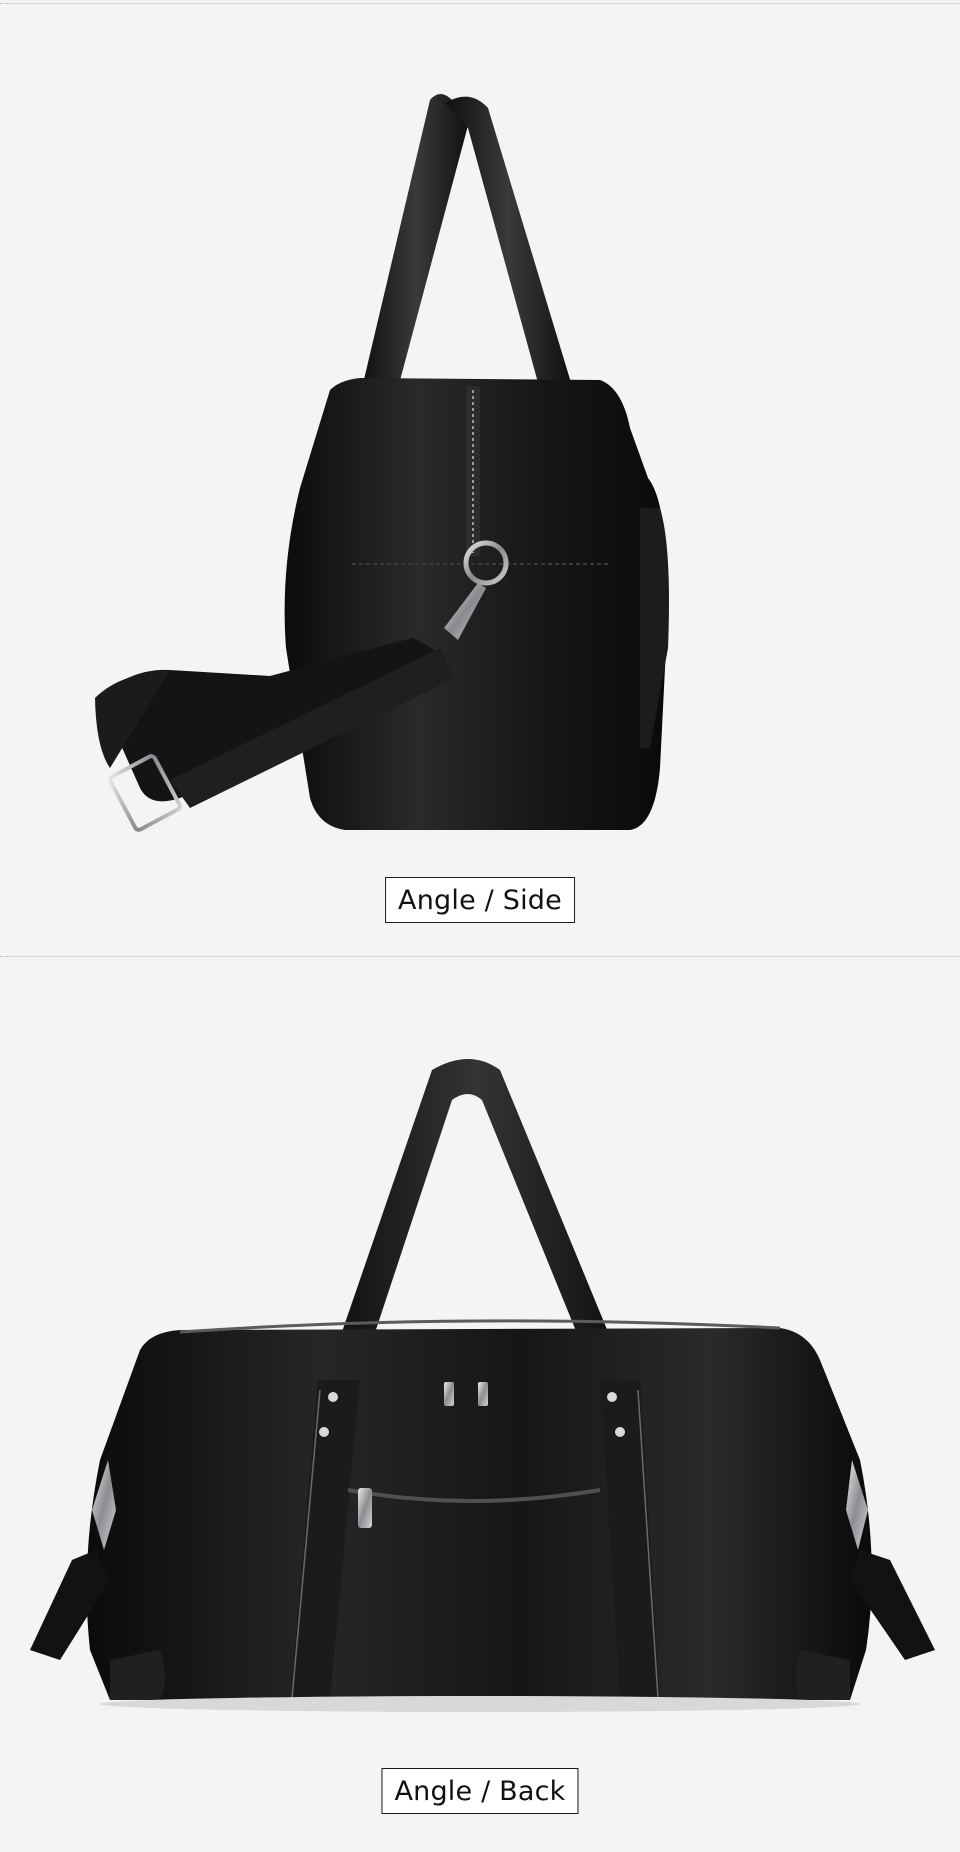  I want to click on section-divider, so click(480, 956).